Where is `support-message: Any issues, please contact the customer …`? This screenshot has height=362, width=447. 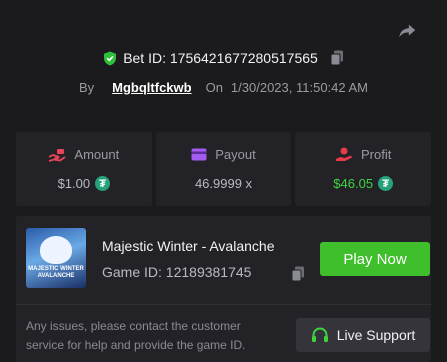 support-message: Any issues, please contact the customer … is located at coordinates (136, 335).